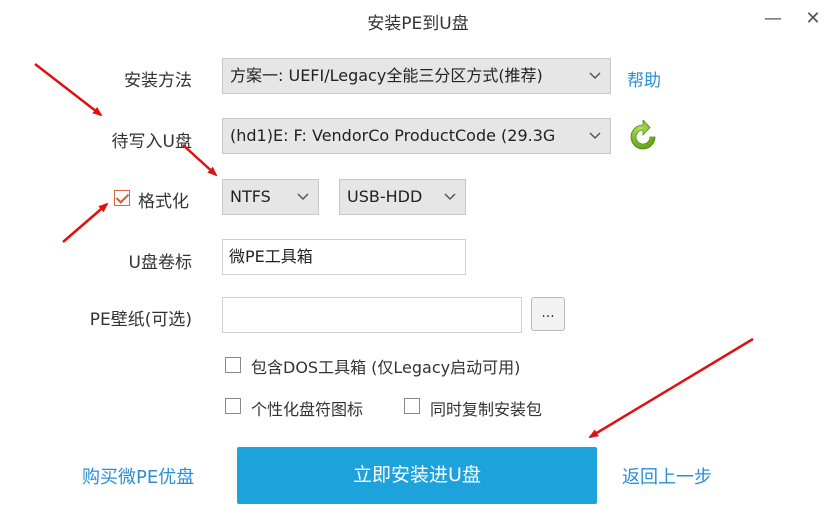 This screenshot has width=836, height=521. Describe the element at coordinates (138, 476) in the screenshot. I see `buy-link: 购买微PE优盘` at that location.